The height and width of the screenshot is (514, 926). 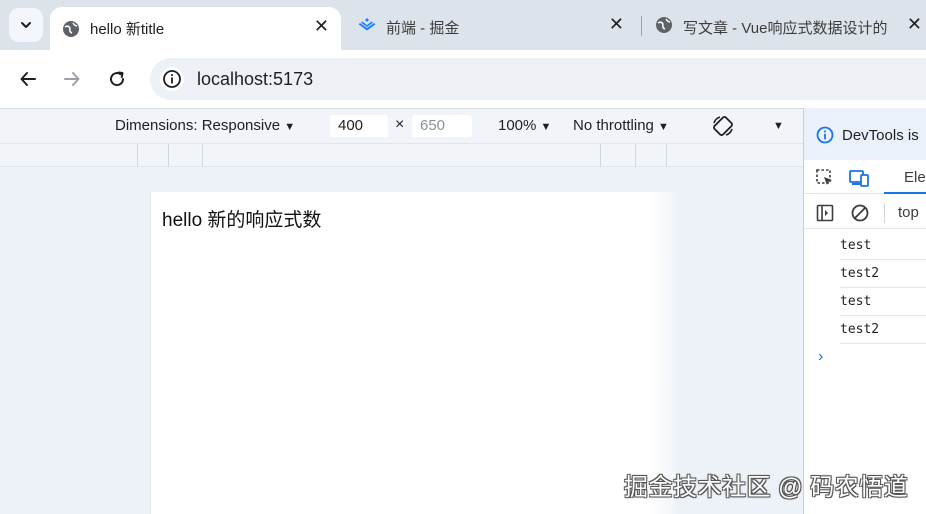 What do you see at coordinates (905, 193) in the screenshot?
I see `active-tab-indicator` at bounding box center [905, 193].